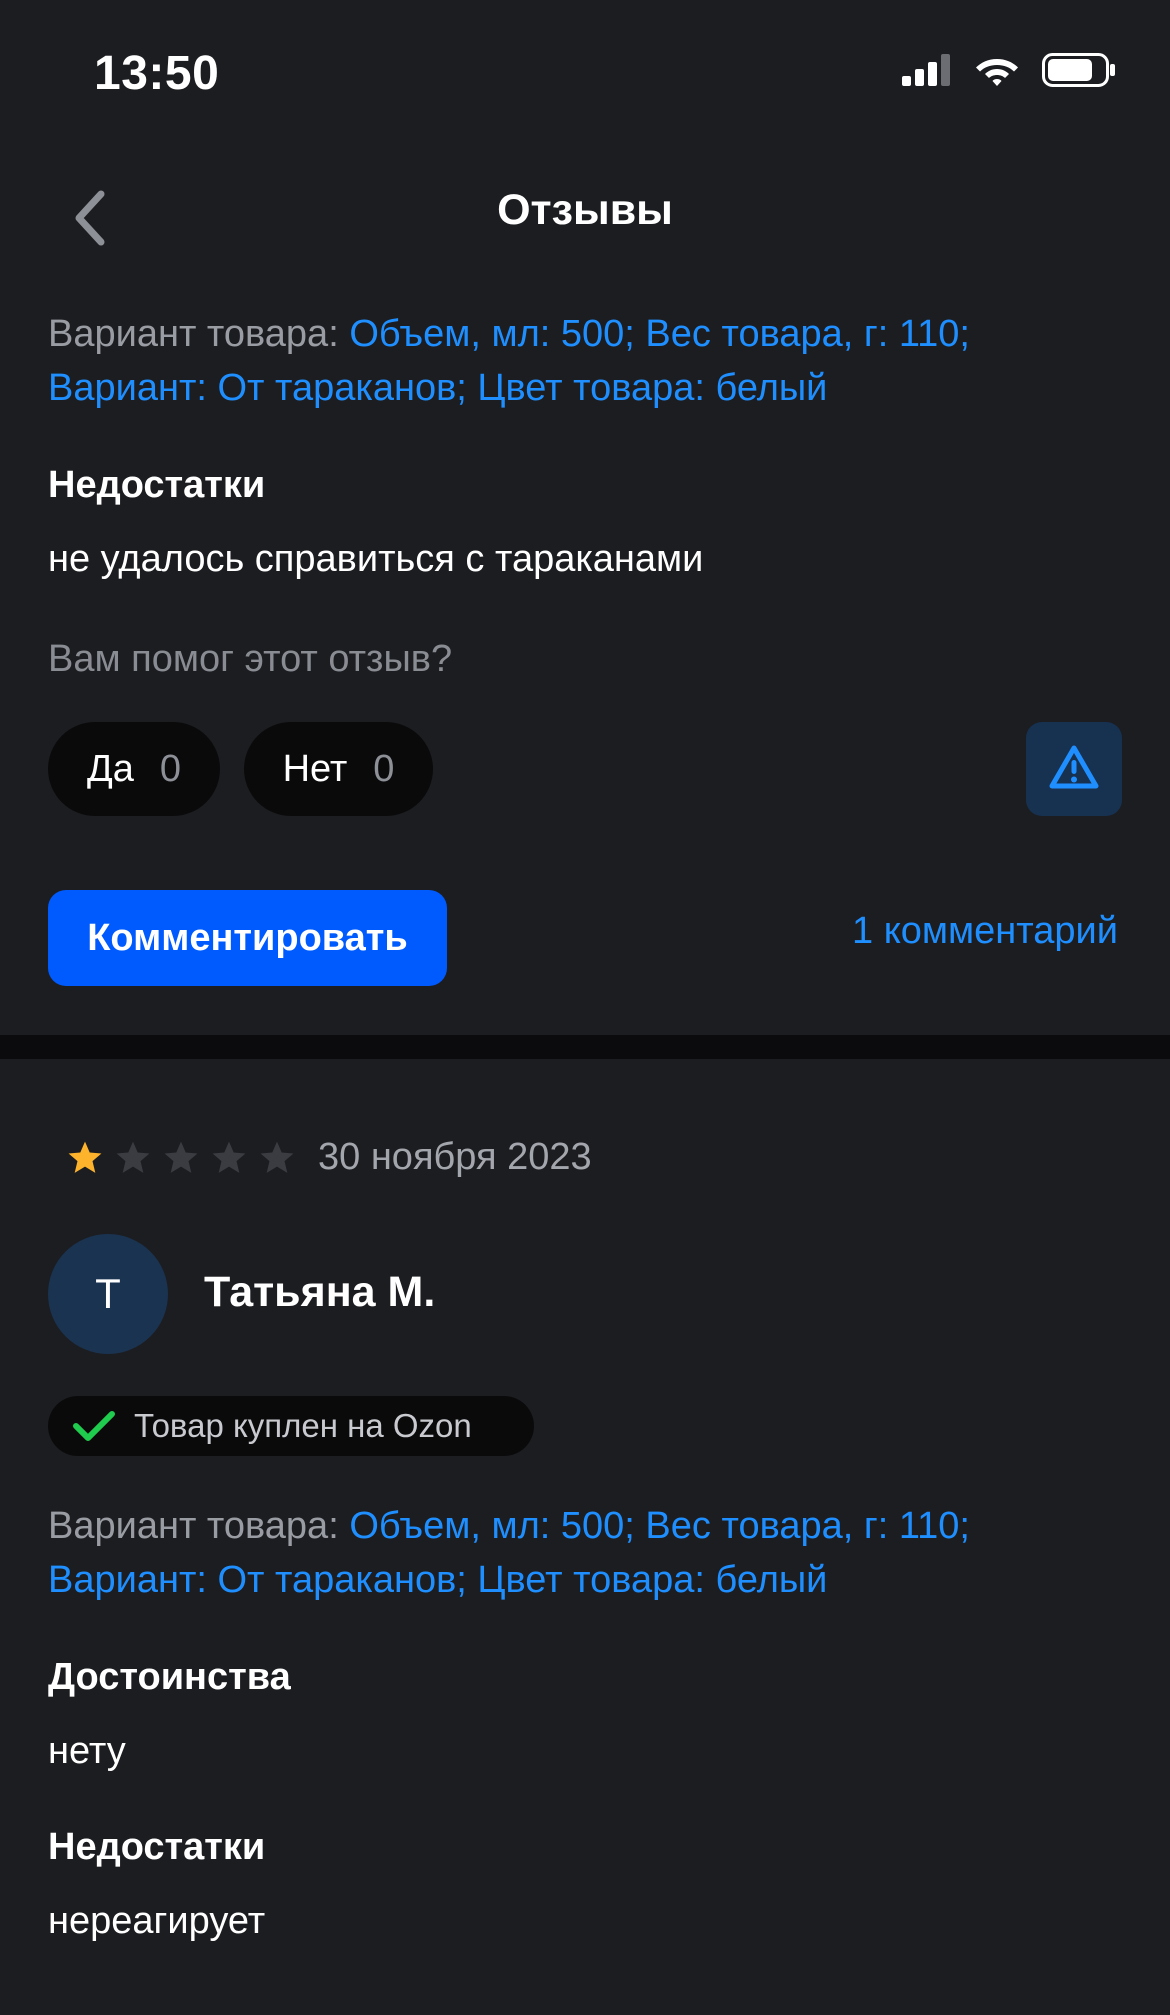  Describe the element at coordinates (927, 72) in the screenshot. I see `cellular-signal-icon` at that location.